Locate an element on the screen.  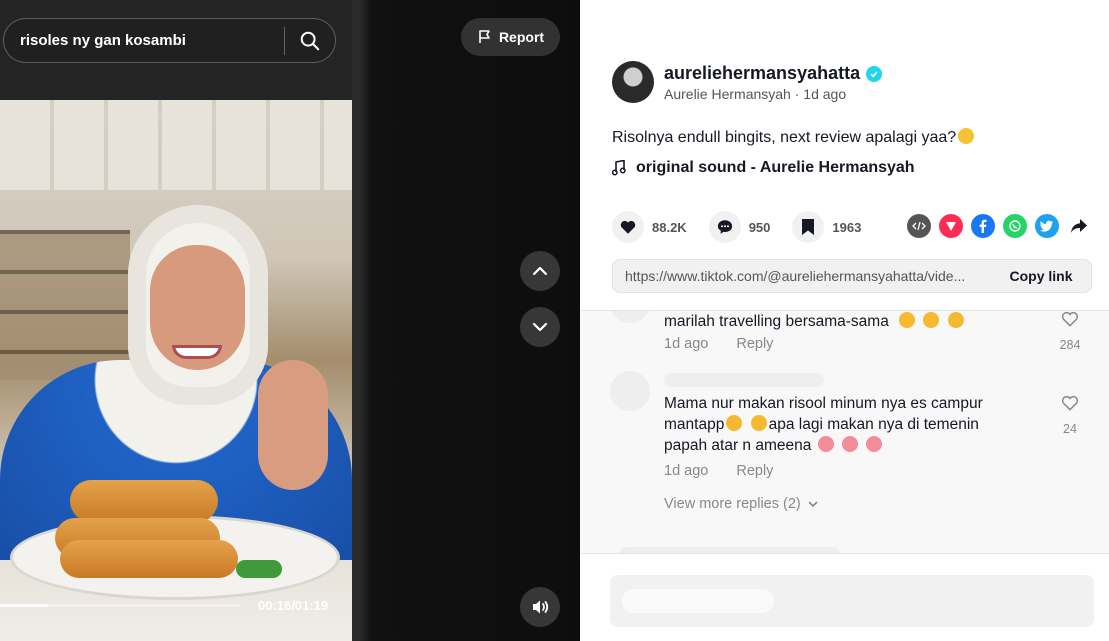
search-bar: risoles ny gan kosambi is located at coordinates (169, 40).